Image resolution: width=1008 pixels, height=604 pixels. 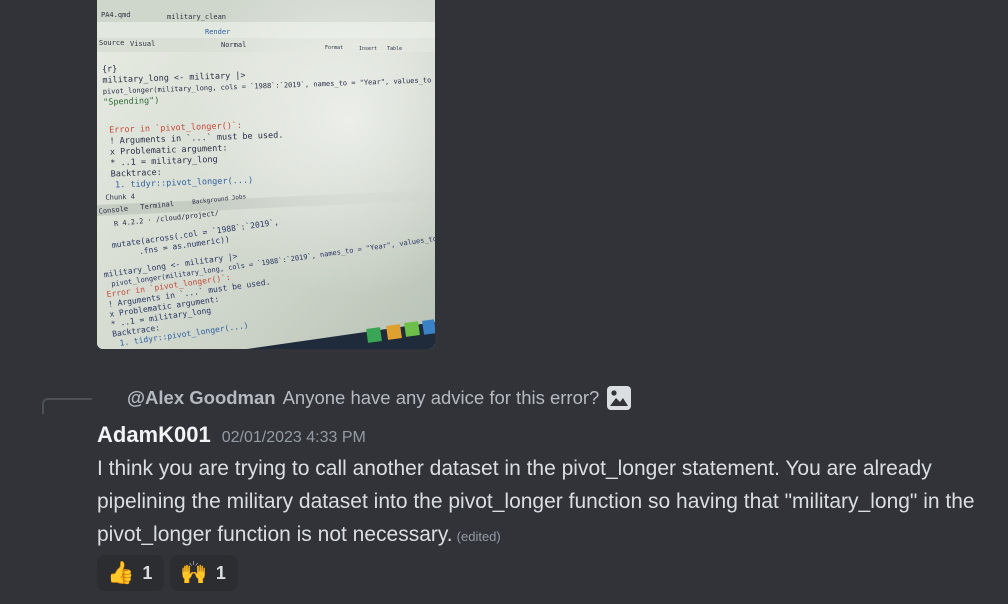 What do you see at coordinates (619, 398) in the screenshot?
I see `image-icon` at bounding box center [619, 398].